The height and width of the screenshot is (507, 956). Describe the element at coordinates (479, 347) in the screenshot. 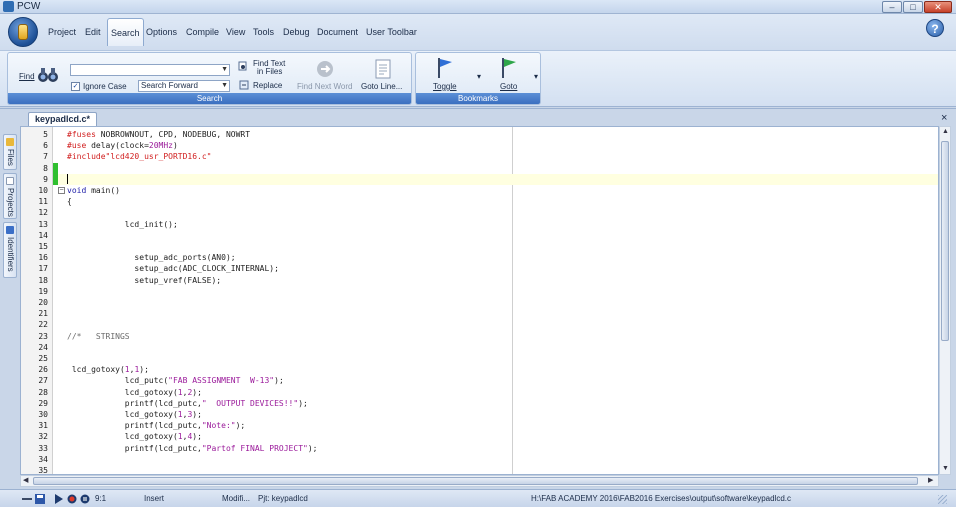

I see `code-line: 24` at that location.